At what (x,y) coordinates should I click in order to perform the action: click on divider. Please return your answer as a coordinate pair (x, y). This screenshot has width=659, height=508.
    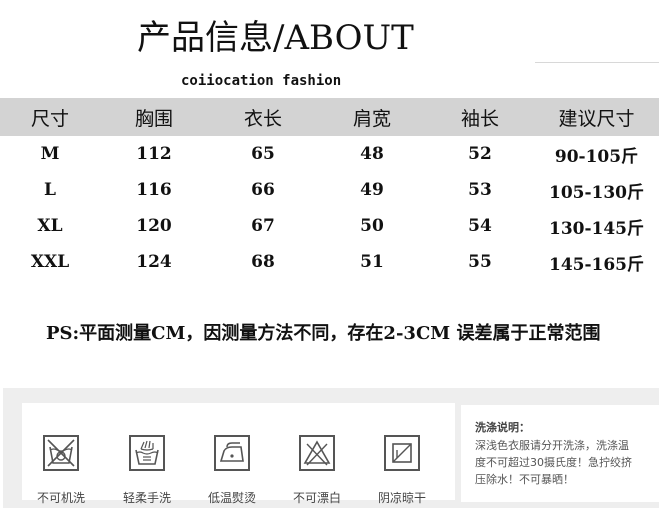
    Looking at the image, I should click on (597, 62).